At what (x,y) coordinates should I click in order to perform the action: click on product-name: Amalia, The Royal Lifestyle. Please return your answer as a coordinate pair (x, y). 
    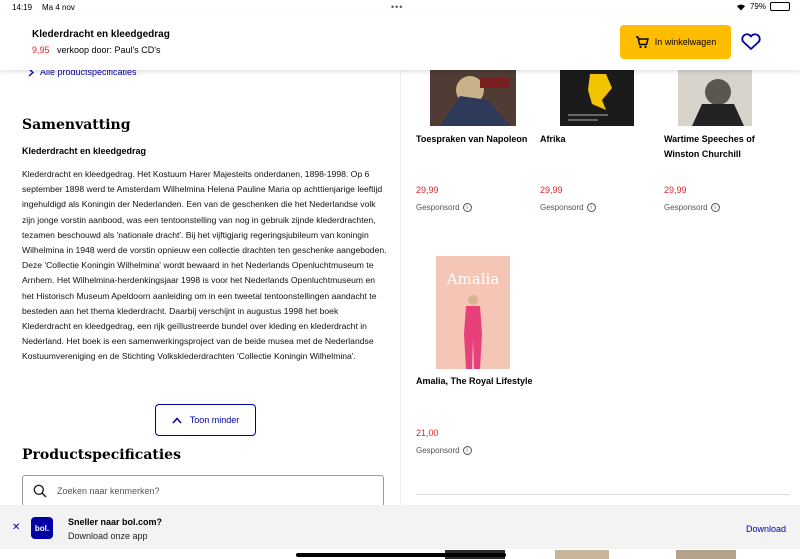
    Looking at the image, I should click on (476, 381).